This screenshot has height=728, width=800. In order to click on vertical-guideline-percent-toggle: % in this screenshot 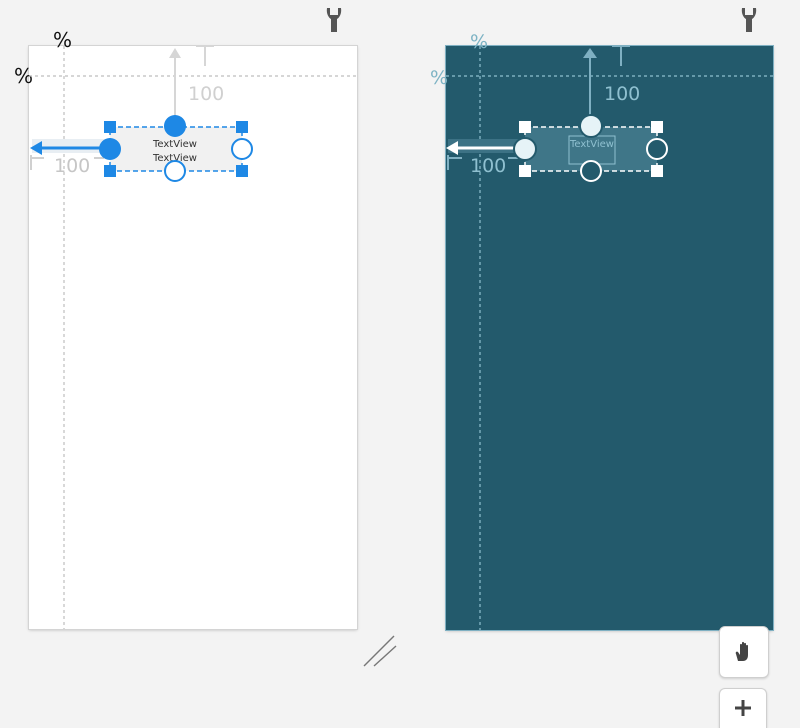, I will do `click(62, 40)`.